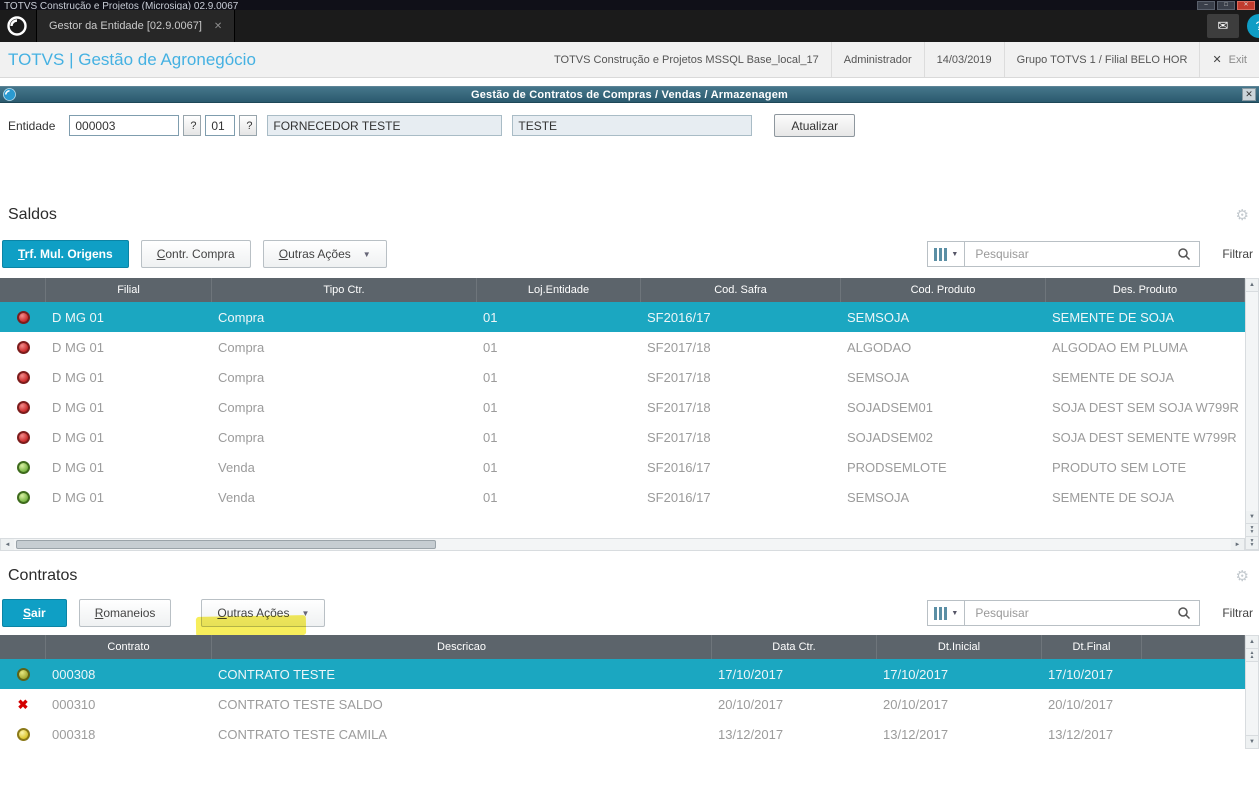  I want to click on sair-button: Sair, so click(34, 613).